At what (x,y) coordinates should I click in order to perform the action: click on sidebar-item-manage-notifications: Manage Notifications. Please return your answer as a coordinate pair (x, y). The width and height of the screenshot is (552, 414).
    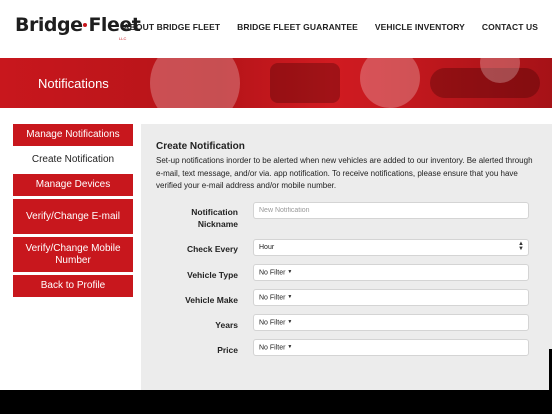
    Looking at the image, I should click on (73, 135).